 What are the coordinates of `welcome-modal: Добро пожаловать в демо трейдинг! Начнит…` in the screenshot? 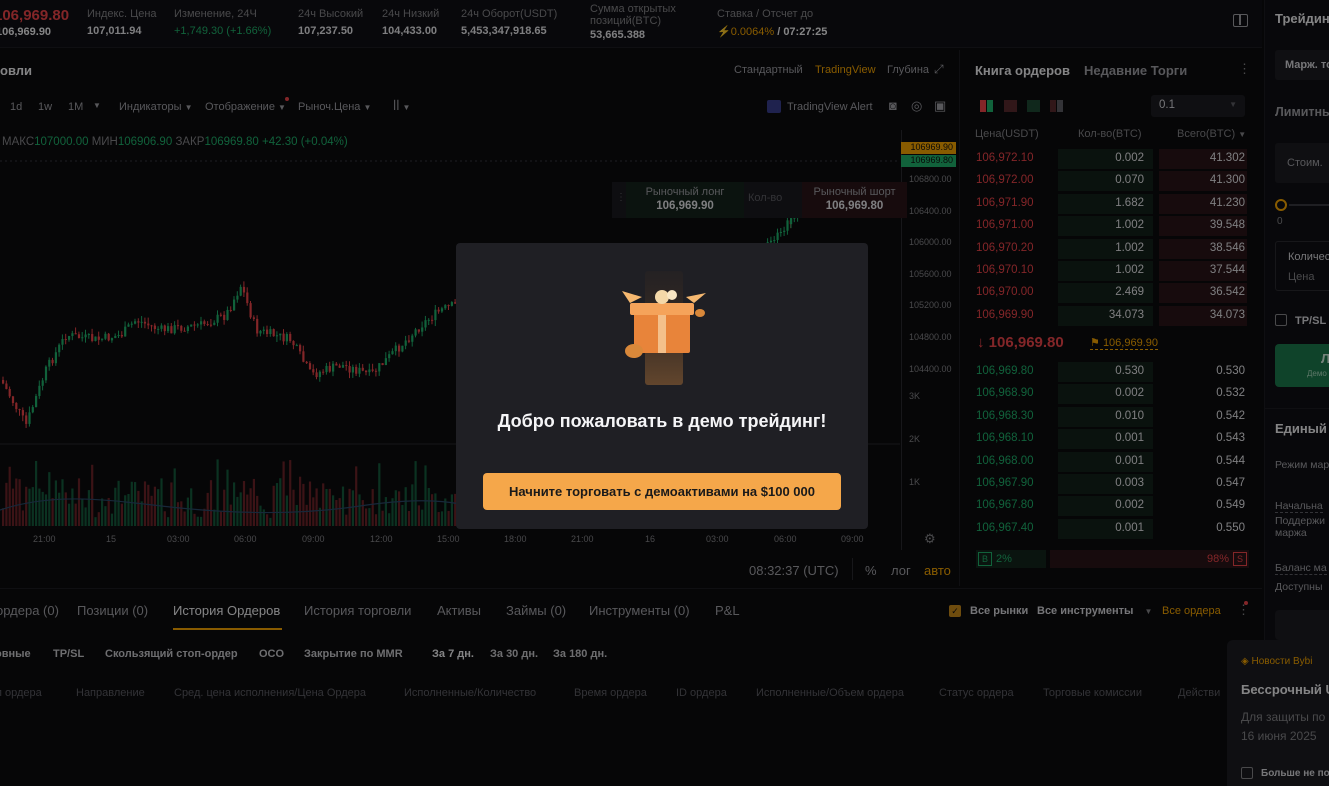 It's located at (662, 386).